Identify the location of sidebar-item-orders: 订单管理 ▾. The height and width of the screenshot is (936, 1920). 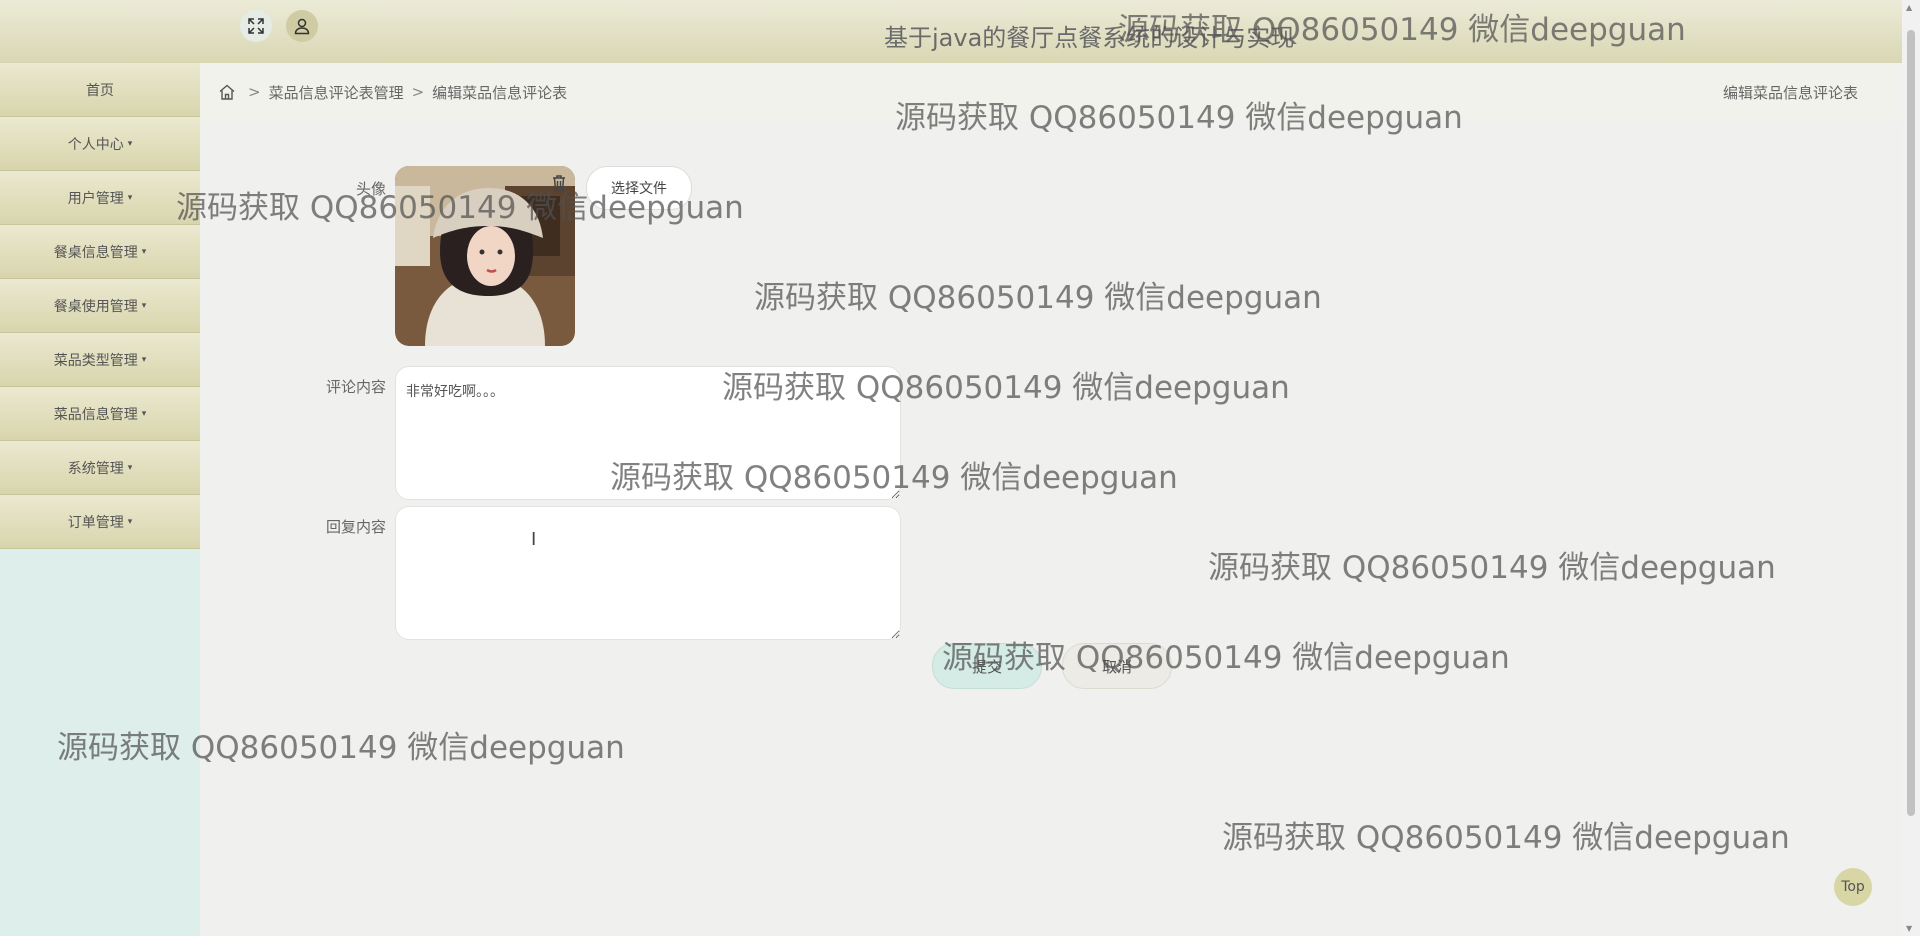
(100, 522).